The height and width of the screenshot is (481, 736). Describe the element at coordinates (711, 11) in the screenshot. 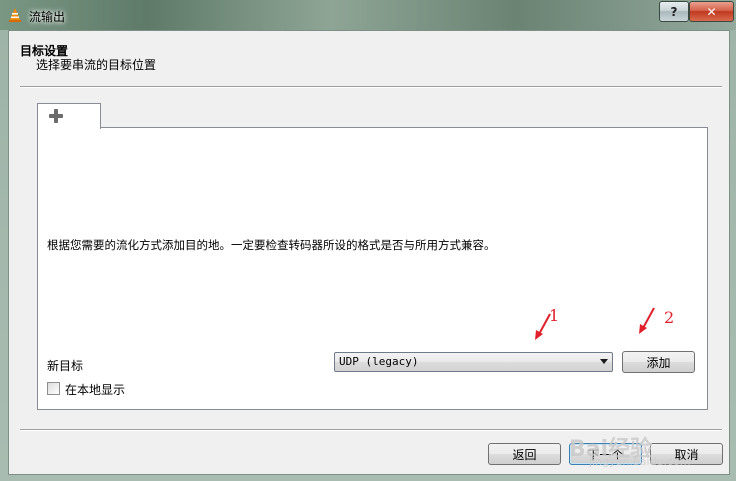

I see `close-button: ✕` at that location.